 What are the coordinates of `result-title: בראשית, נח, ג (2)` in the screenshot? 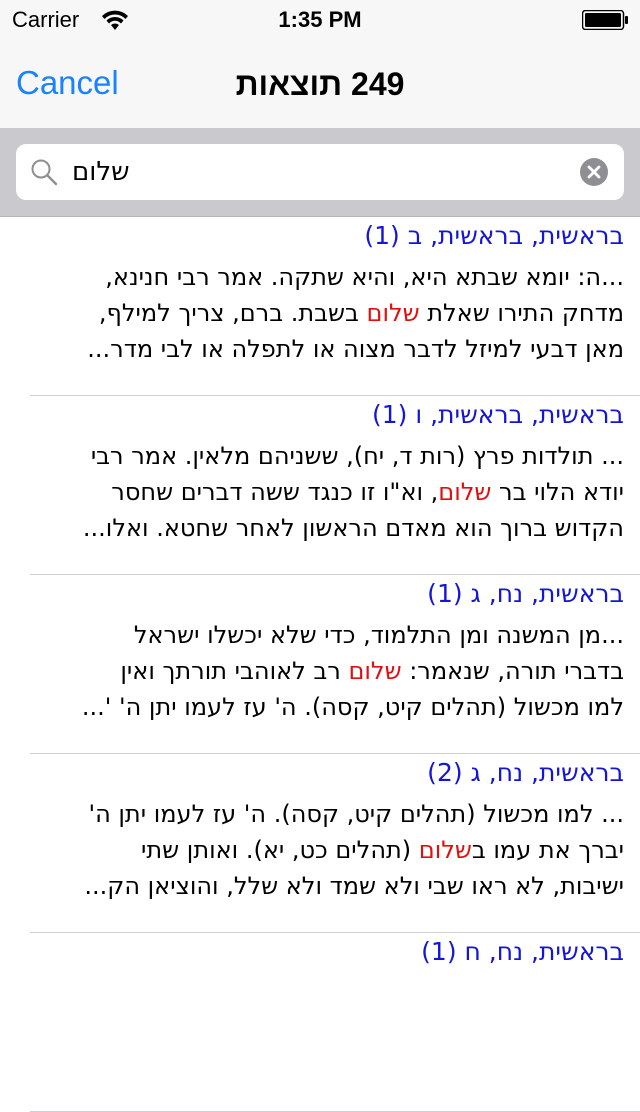 It's located at (525, 772).